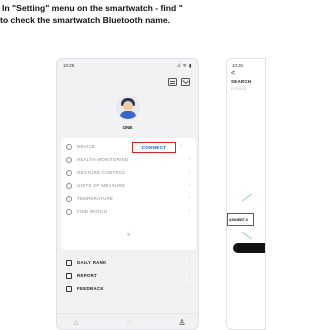 This screenshot has width=320, height=330. What do you see at coordinates (128, 262) in the screenshot?
I see `menu-item-daily-rank: DAILY RANK ›` at bounding box center [128, 262].